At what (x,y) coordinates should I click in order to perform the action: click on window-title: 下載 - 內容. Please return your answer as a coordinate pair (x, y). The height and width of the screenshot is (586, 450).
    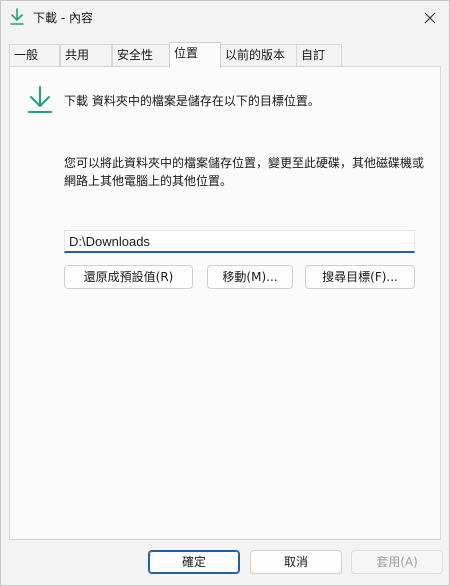
    Looking at the image, I should click on (63, 18).